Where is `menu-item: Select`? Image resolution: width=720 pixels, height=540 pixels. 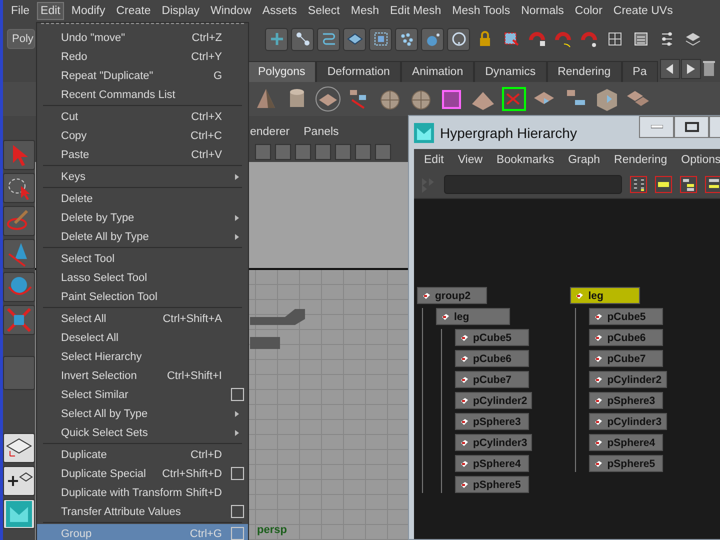
menu-item: Select is located at coordinates (324, 11).